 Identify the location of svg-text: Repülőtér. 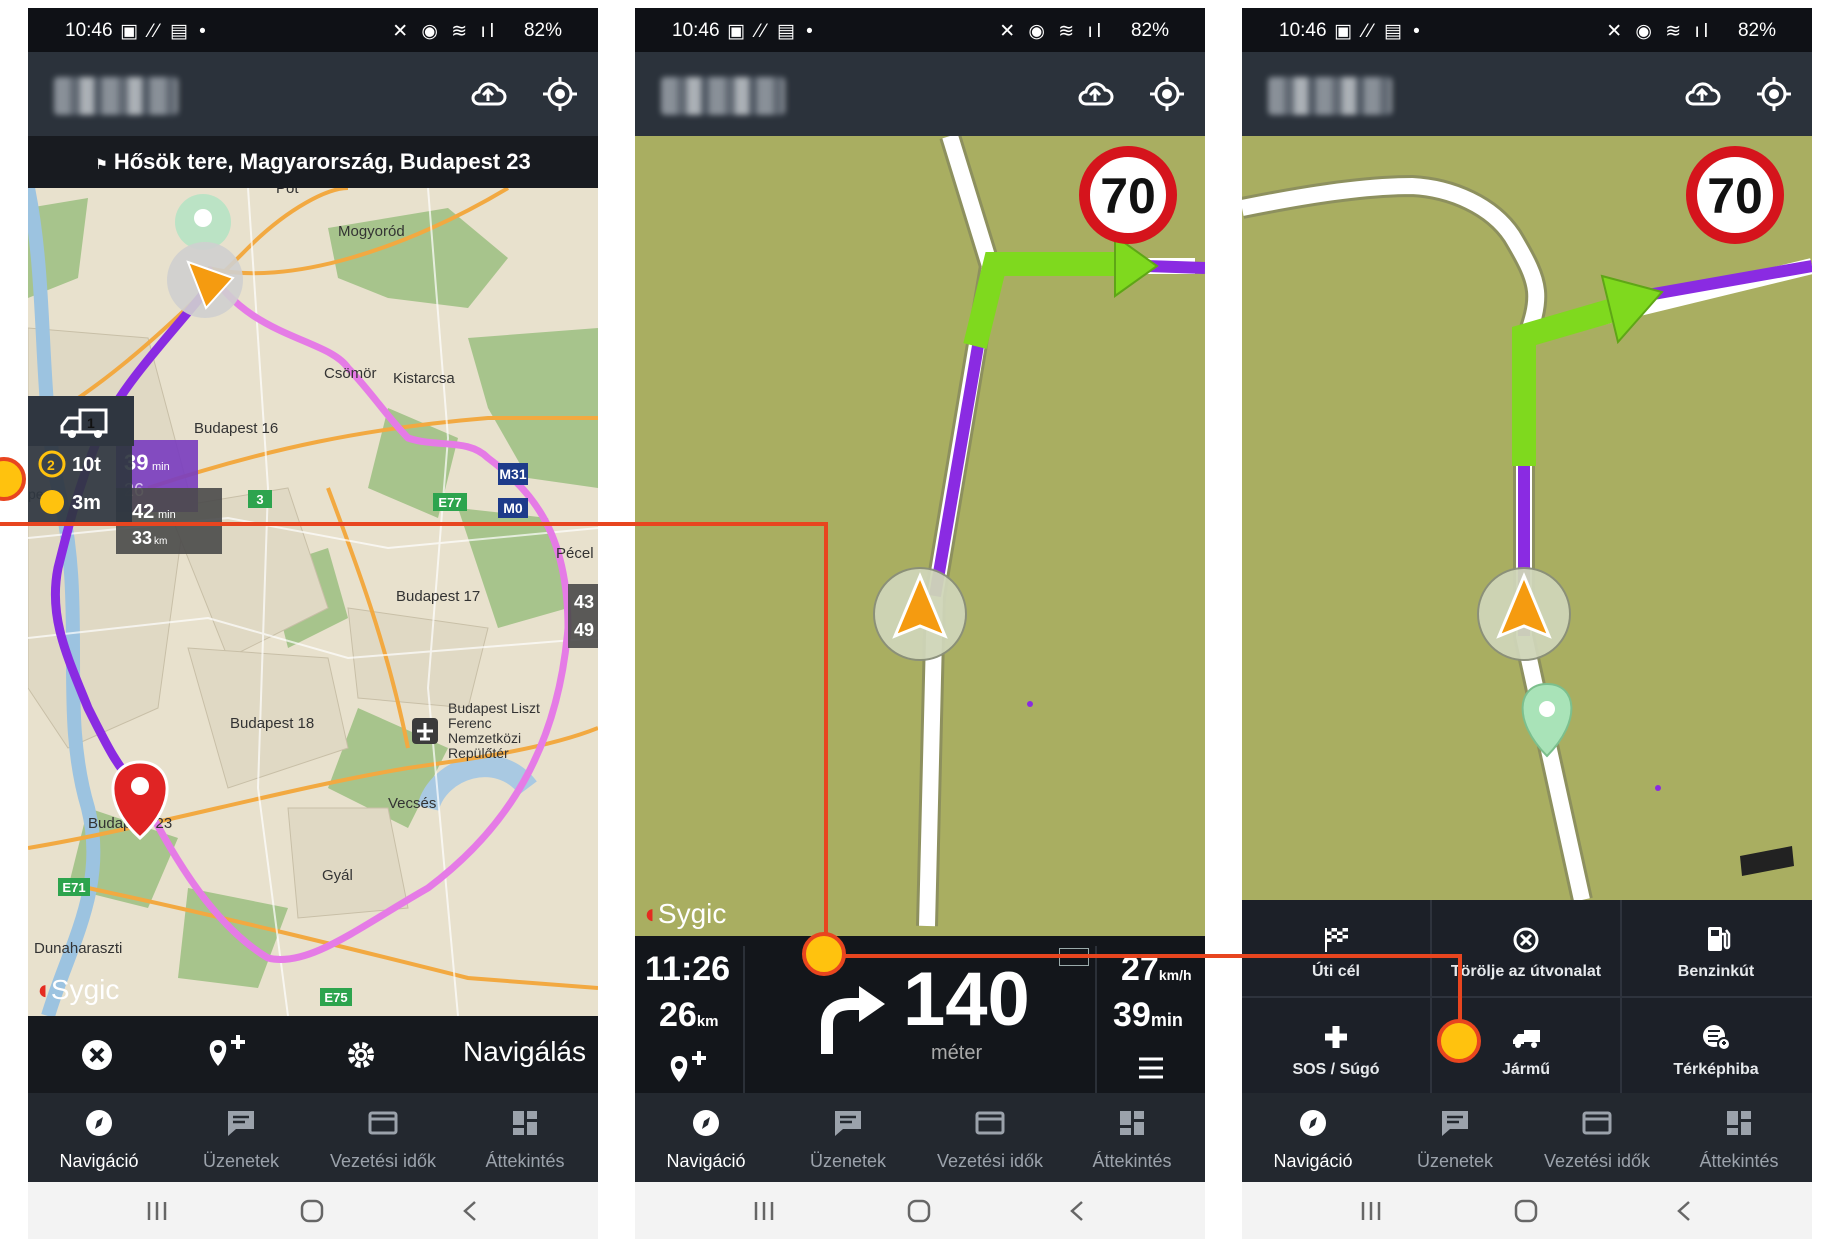
(478, 753).